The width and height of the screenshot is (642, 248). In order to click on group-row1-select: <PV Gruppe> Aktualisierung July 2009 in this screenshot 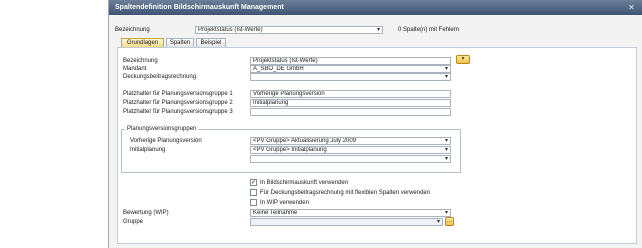, I will do `click(350, 141)`.